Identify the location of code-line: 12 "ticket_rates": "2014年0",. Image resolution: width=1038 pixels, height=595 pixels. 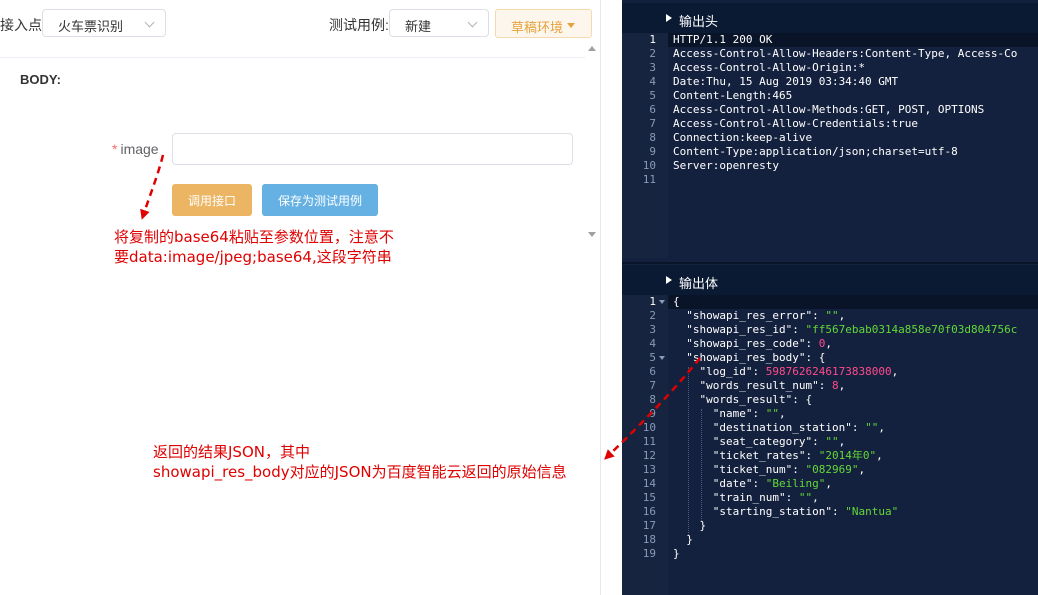
(830, 456).